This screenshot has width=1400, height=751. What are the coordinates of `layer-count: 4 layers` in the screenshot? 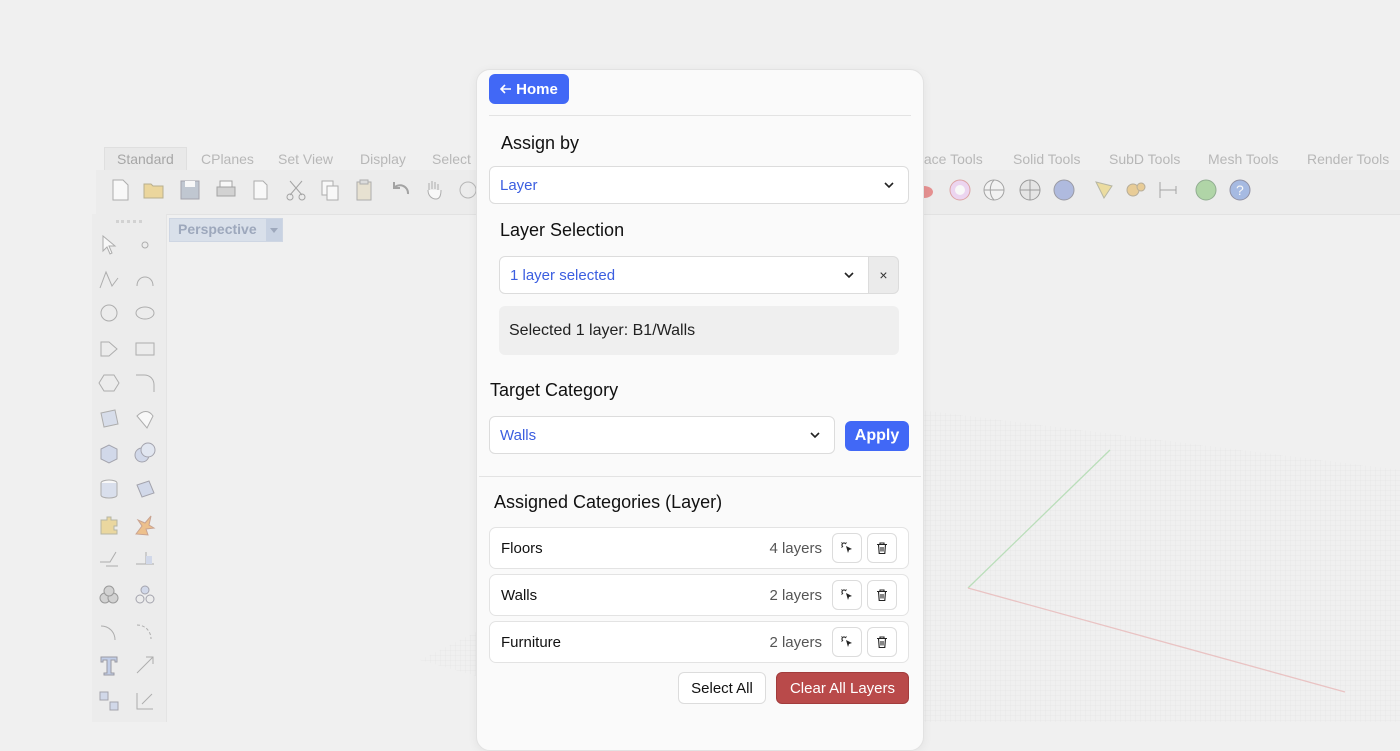 It's located at (795, 548).